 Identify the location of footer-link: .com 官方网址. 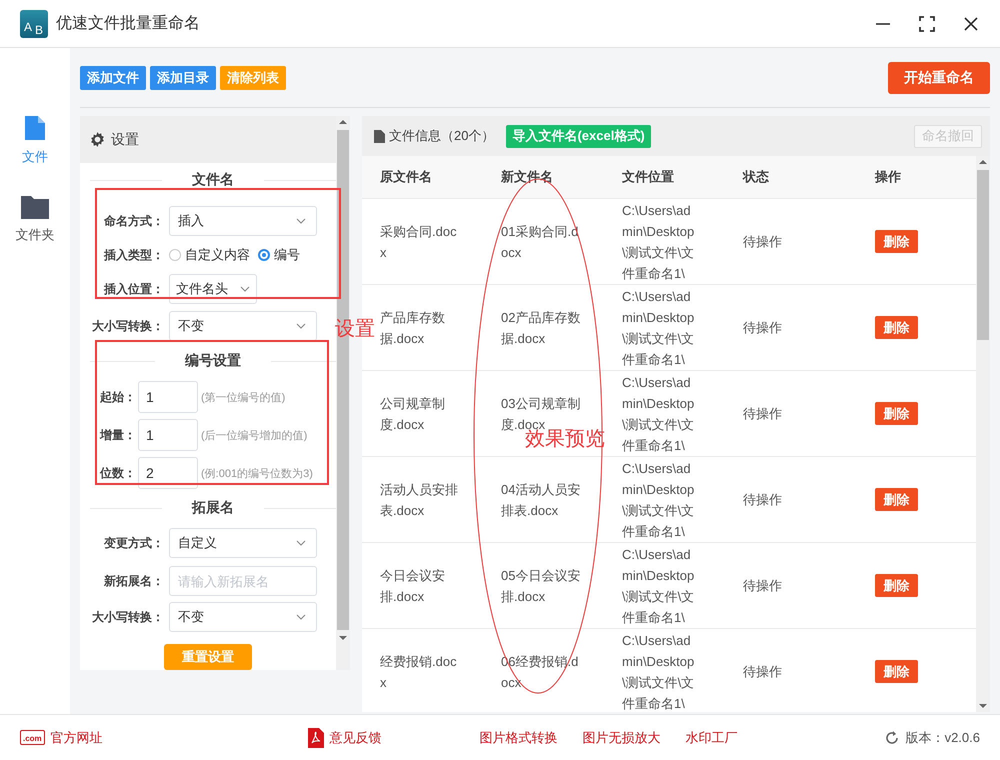
(61, 737).